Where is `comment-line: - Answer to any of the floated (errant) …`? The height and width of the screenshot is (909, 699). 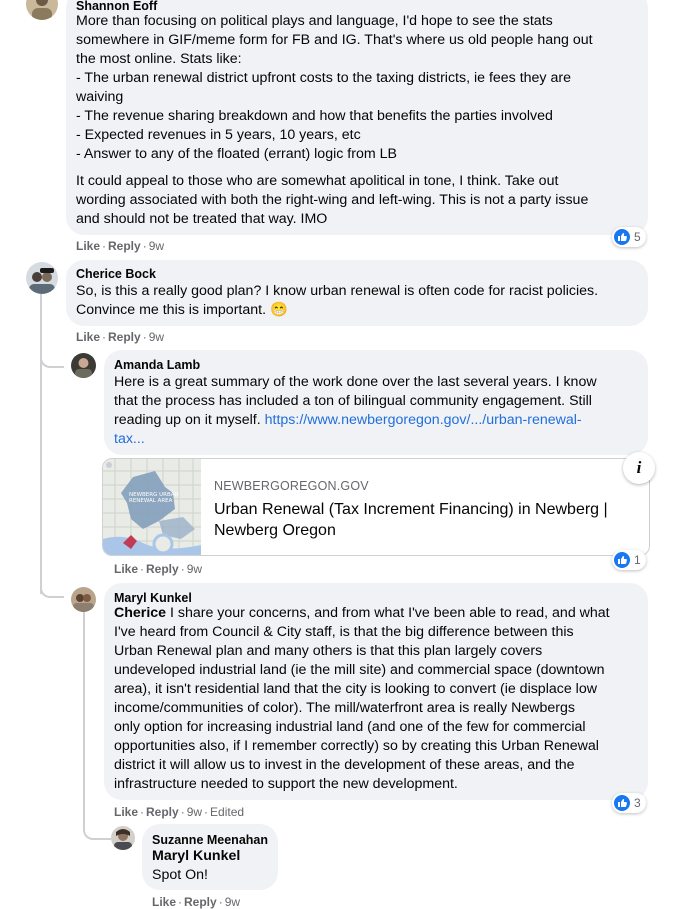
comment-line: - Answer to any of the floated (errant) … is located at coordinates (236, 154).